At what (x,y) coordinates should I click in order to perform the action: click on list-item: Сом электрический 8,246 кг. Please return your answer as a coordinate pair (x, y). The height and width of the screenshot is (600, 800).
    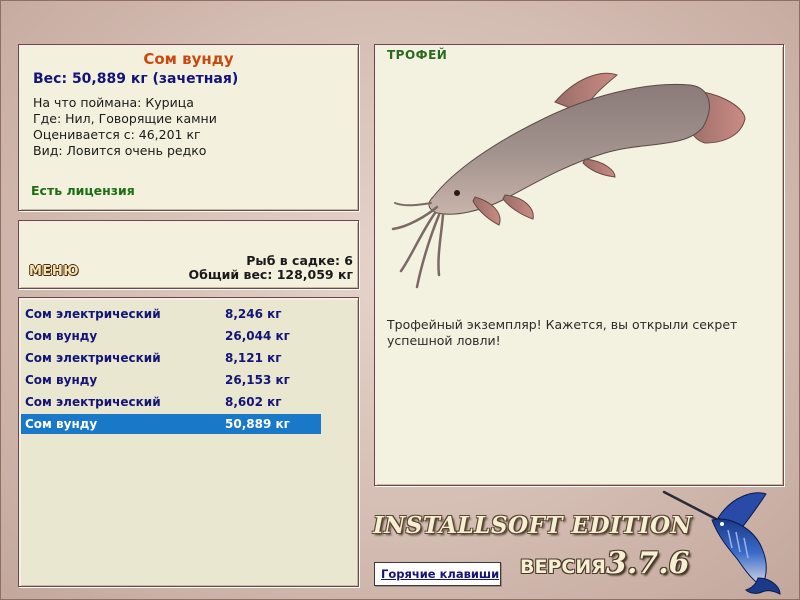
    Looking at the image, I should click on (171, 314).